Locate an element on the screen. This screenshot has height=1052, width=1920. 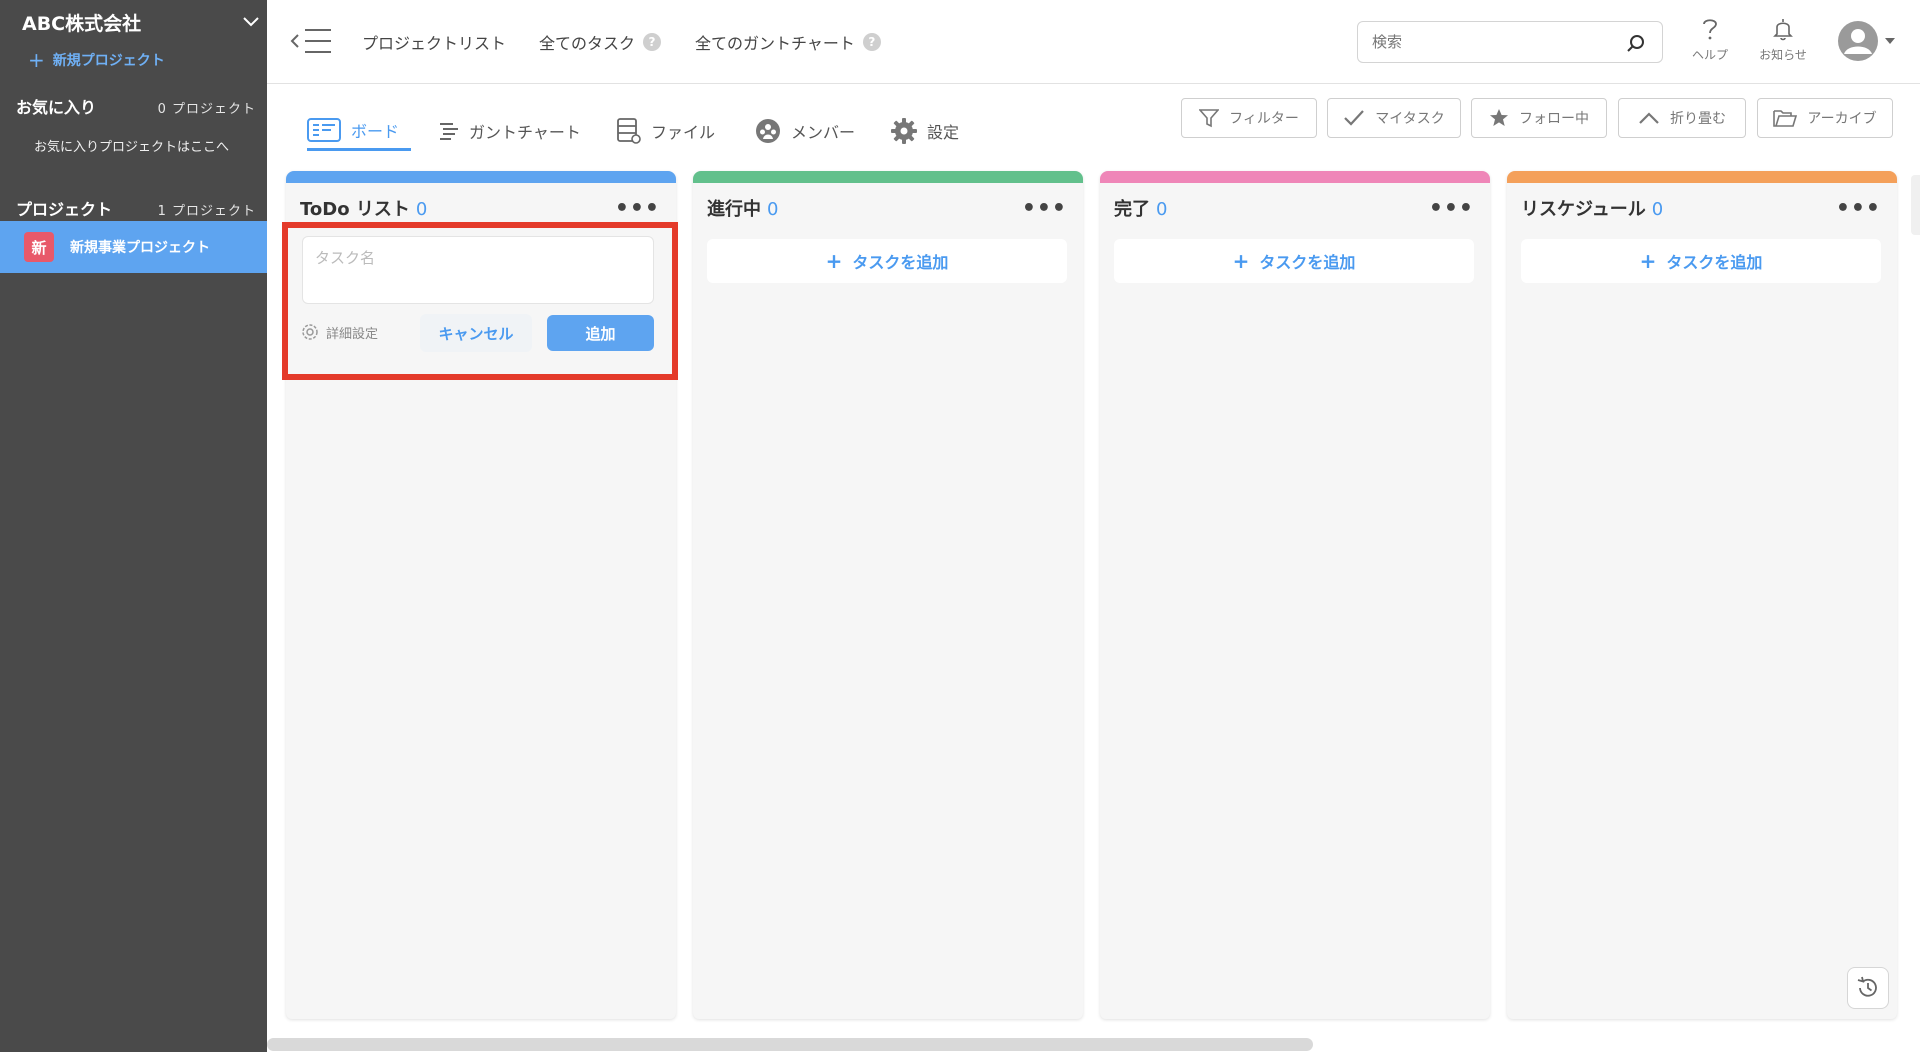
history-icon is located at coordinates (1867, 986).